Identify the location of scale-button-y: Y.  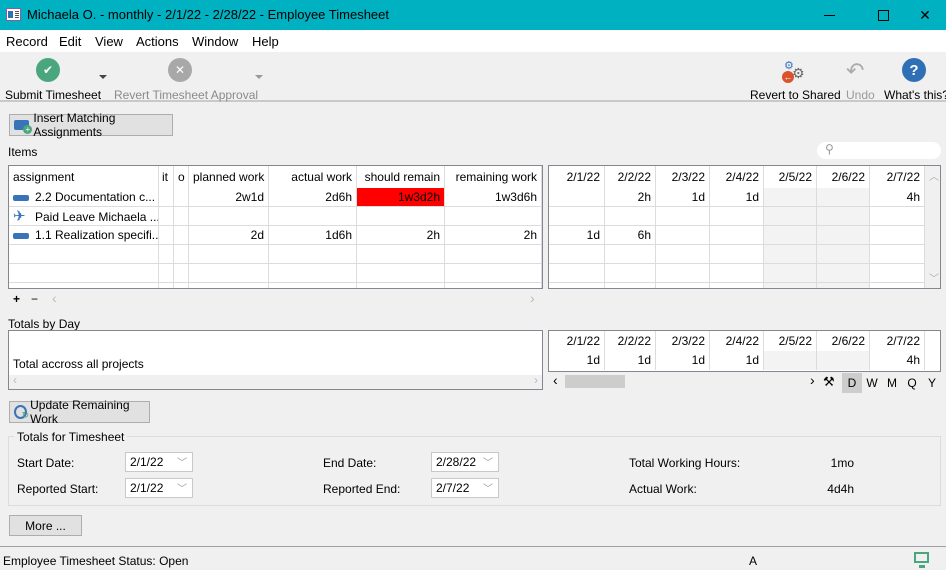
(932, 383).